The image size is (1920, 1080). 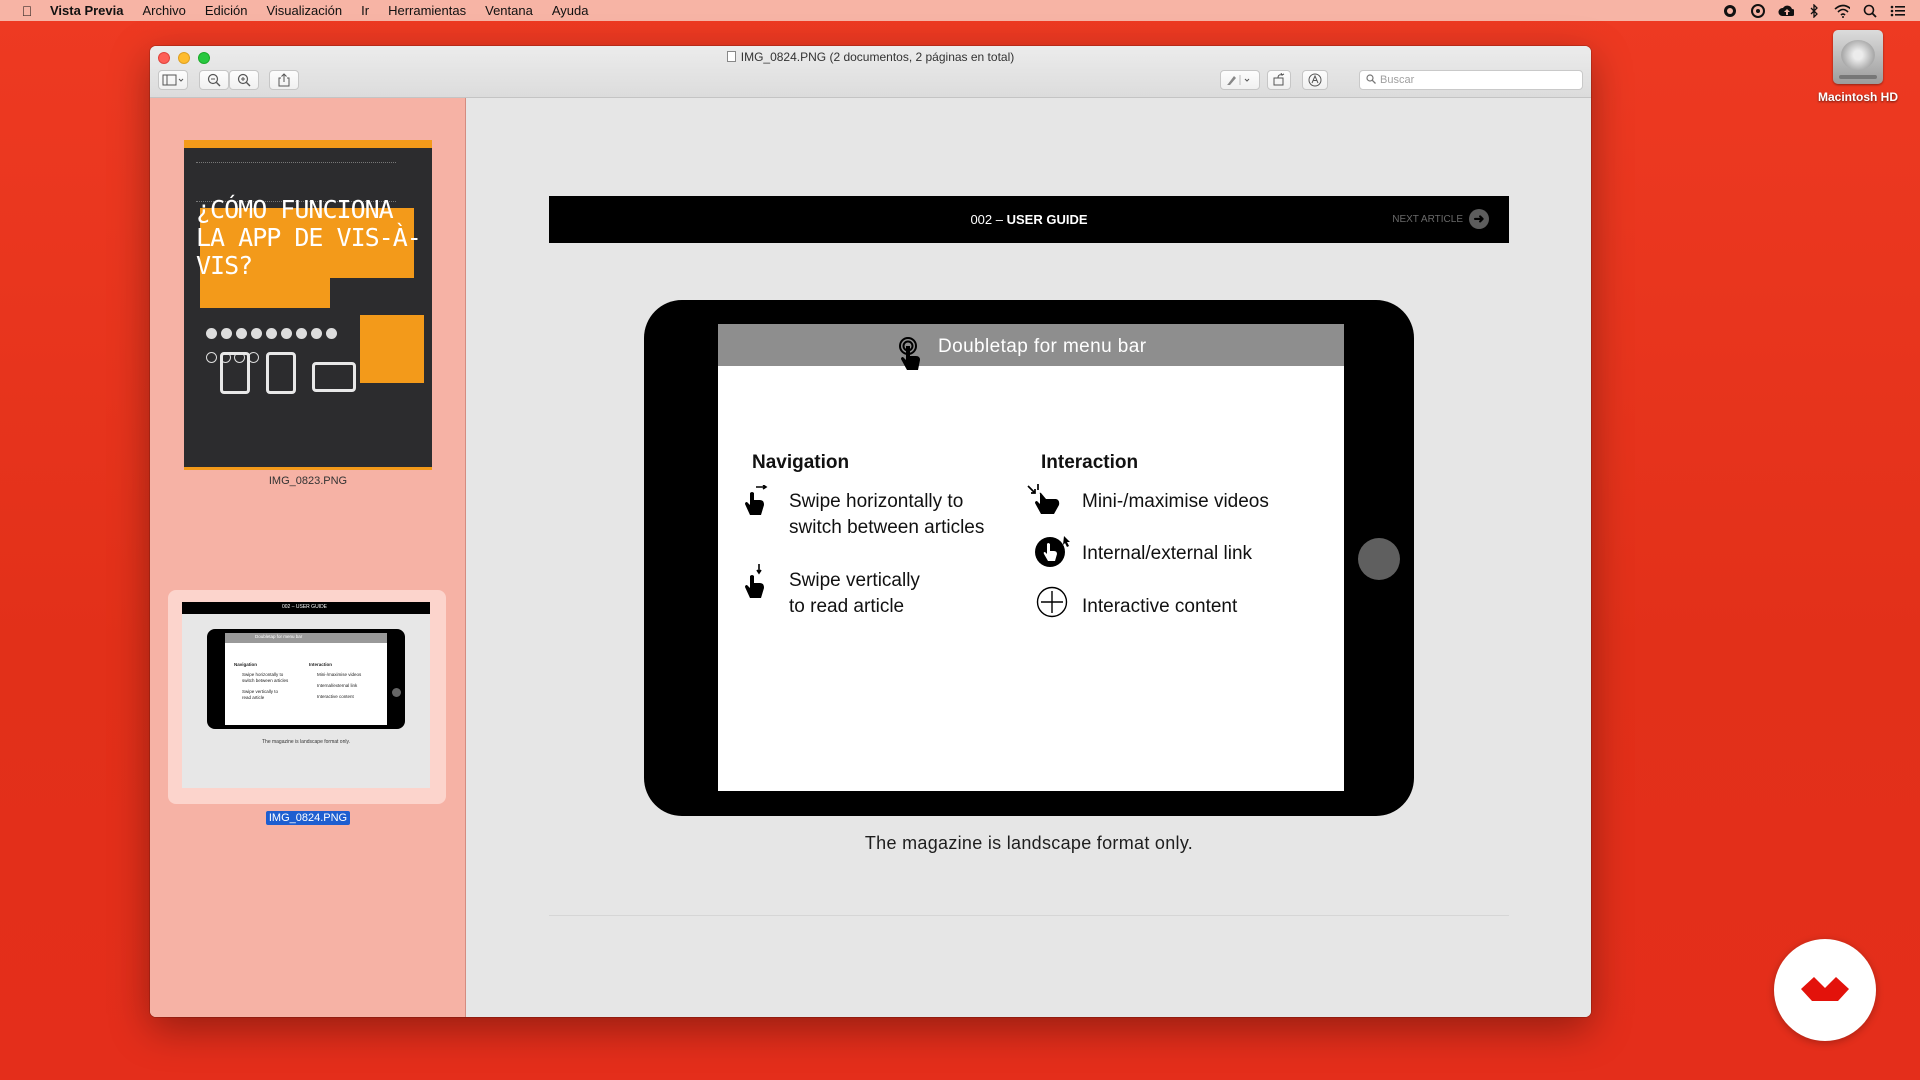 What do you see at coordinates (1167, 553) in the screenshot?
I see `internal-external-link-text: Internal/external link` at bounding box center [1167, 553].